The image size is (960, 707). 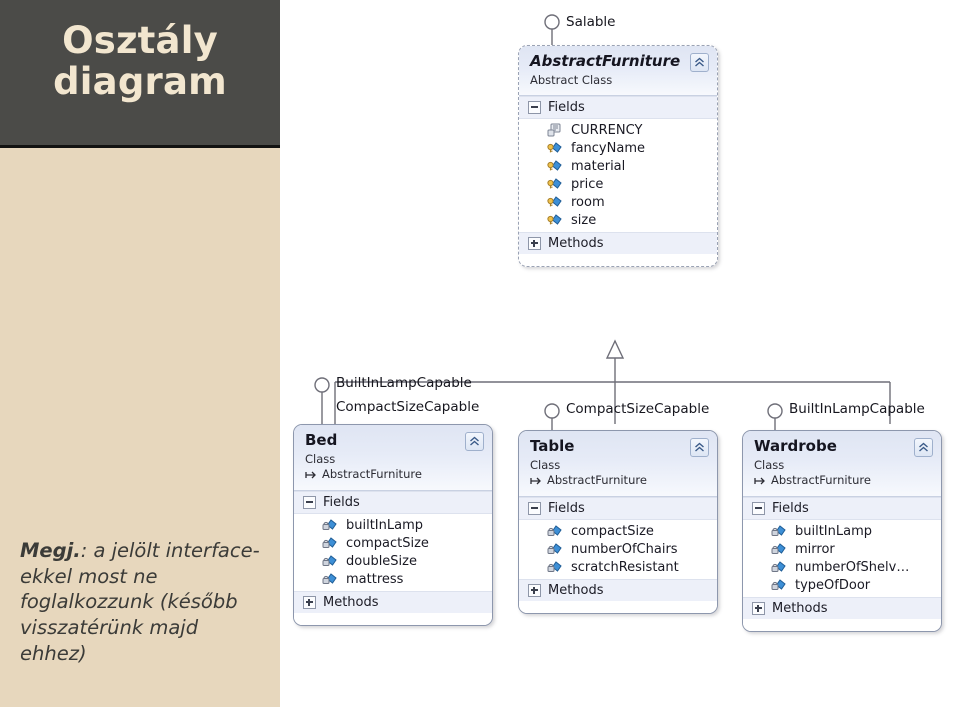 I want to click on field-row: size, so click(x=618, y=220).